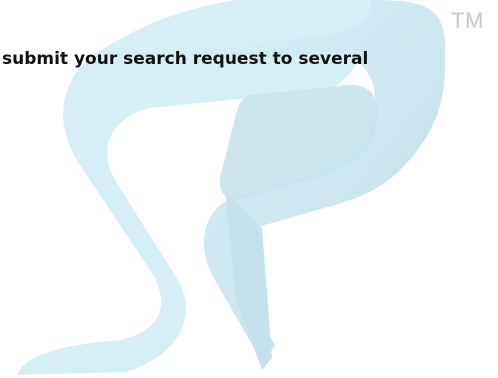 The image size is (498, 378). Describe the element at coordinates (467, 20) in the screenshot. I see `trademark-symbol: TM` at that location.